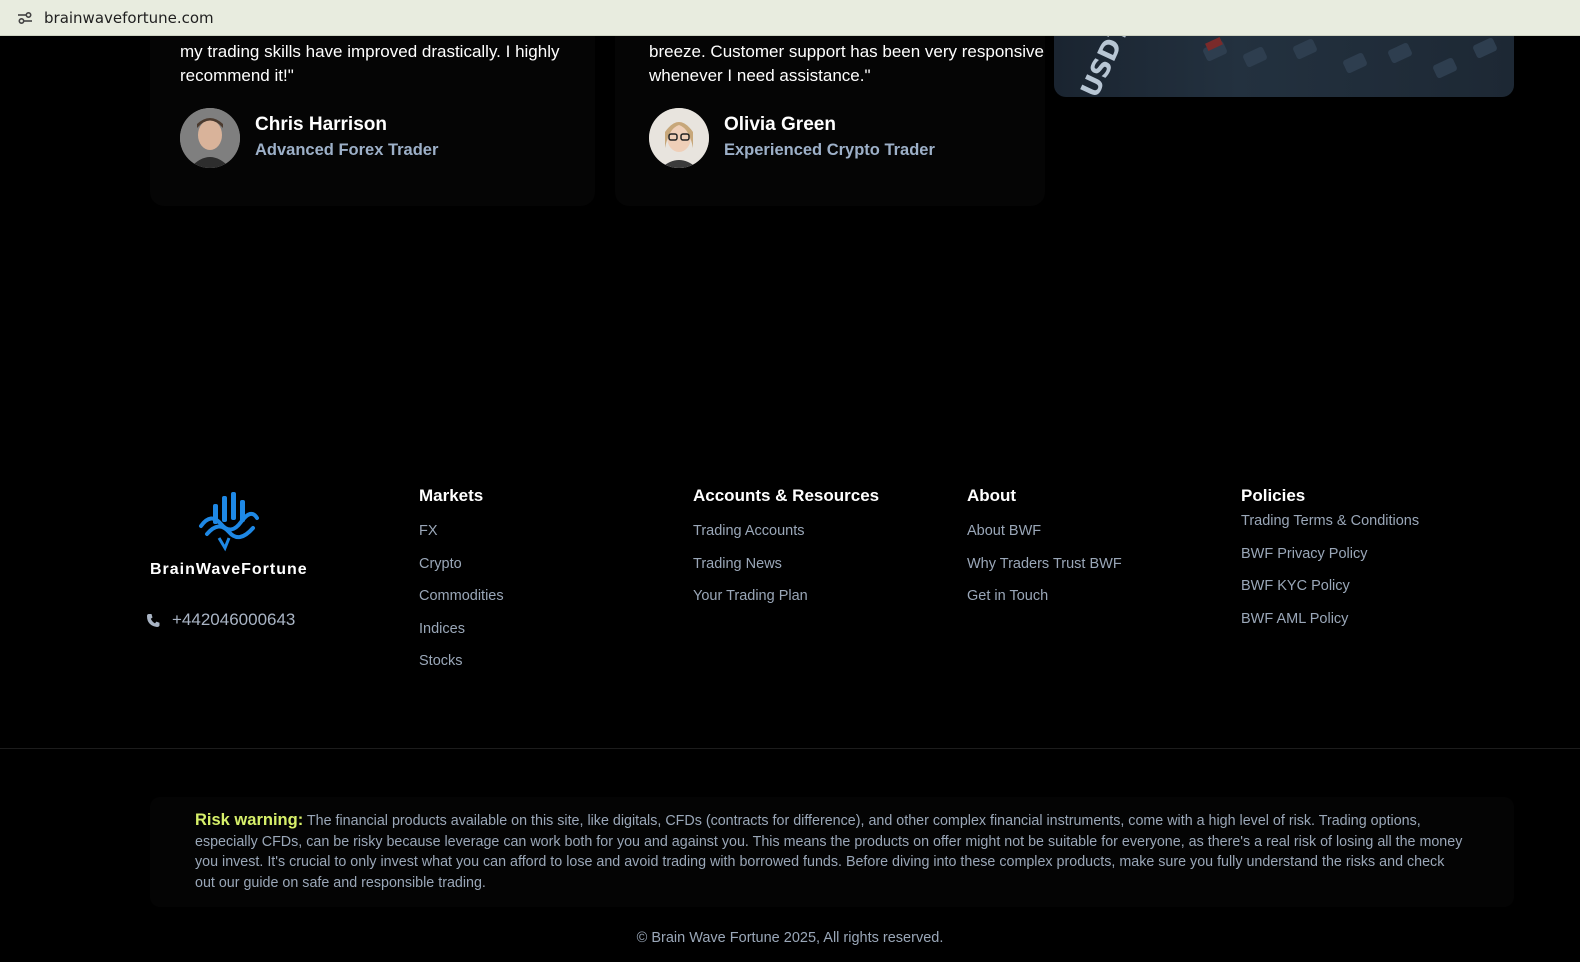 The image size is (1580, 962). What do you see at coordinates (461, 661) in the screenshot?
I see `footer-link-stocks: Stocks` at bounding box center [461, 661].